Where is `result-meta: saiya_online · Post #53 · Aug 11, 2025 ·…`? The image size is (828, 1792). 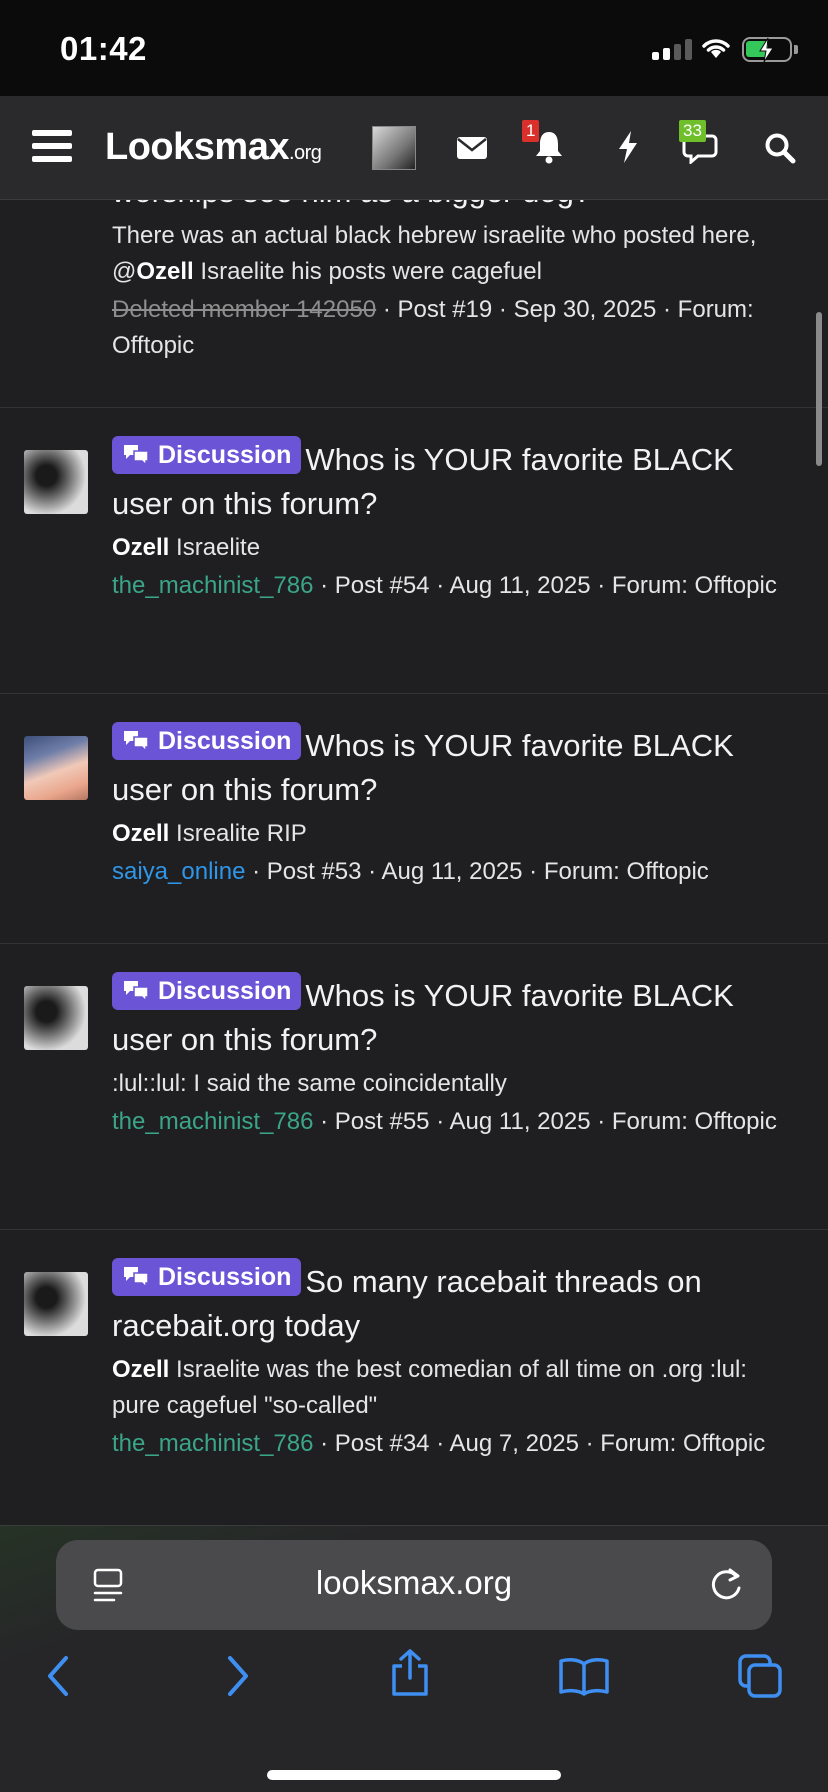 result-meta: saiya_online · Post #53 · Aug 11, 2025 ·… is located at coordinates (410, 871).